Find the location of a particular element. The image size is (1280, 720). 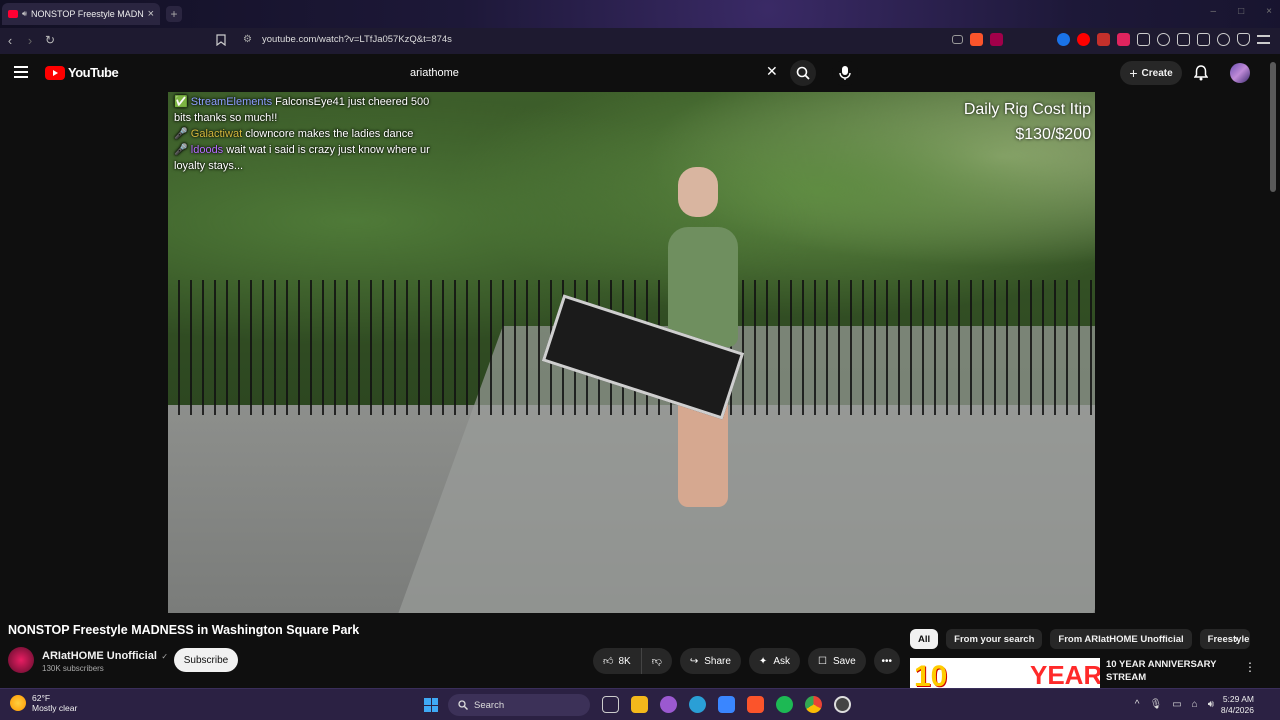

chrome-icon is located at coordinates (813, 704).